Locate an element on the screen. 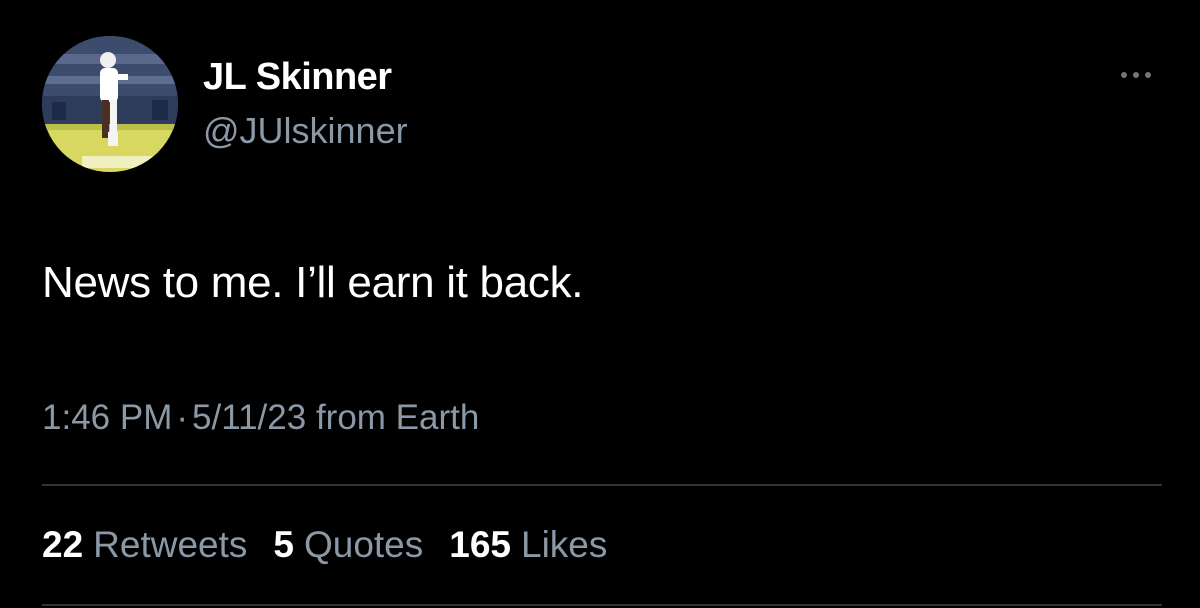 This screenshot has width=1200, height=608. author-handle: @JUlskinner is located at coordinates (305, 131).